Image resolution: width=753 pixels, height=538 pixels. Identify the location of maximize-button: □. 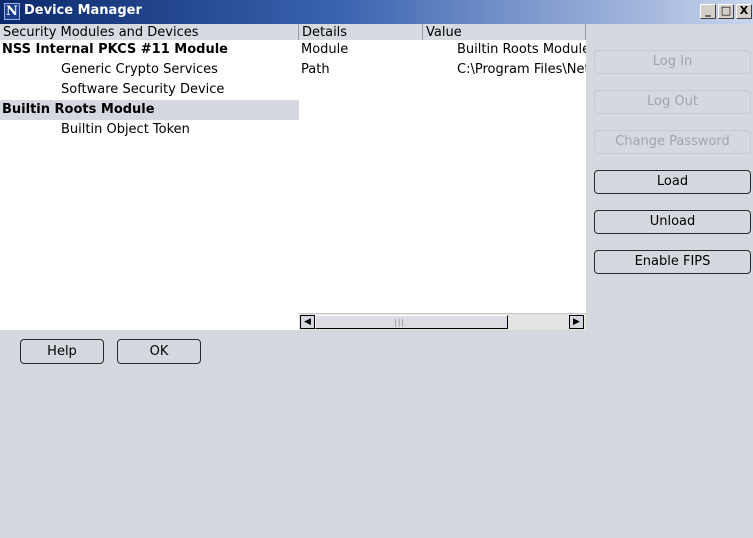
(726, 11).